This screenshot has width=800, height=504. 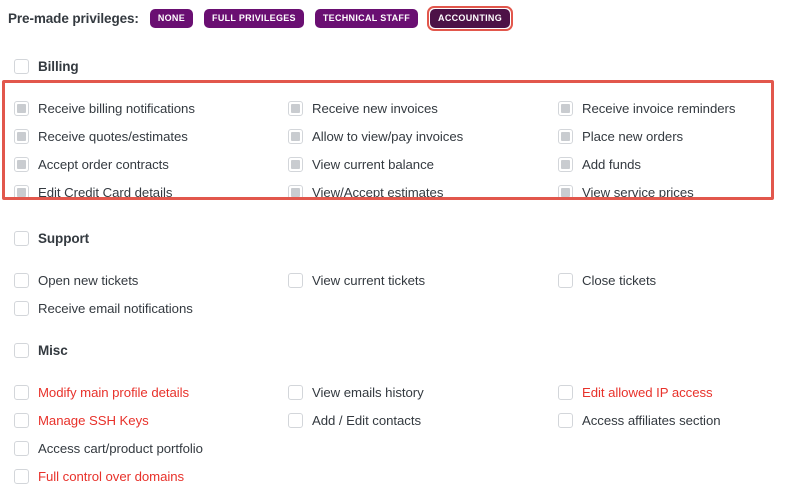 I want to click on premade-badge-accounting: ACCOUNTING, so click(x=470, y=18).